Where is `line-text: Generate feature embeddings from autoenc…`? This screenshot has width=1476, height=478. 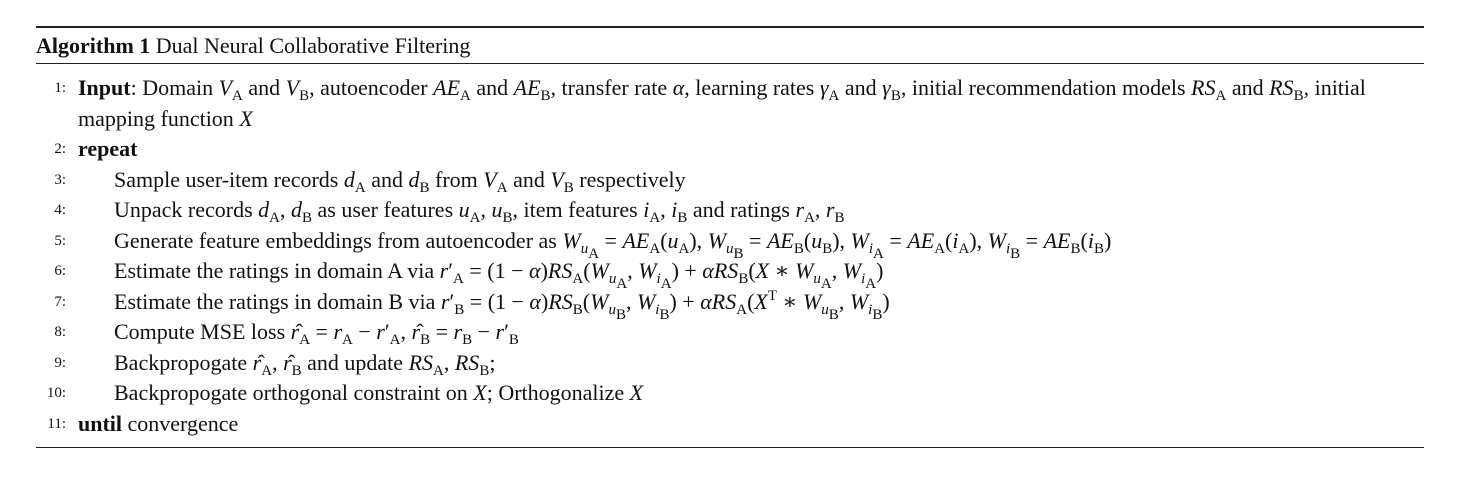 line-text: Generate feature embeddings from autoenc… is located at coordinates (613, 244).